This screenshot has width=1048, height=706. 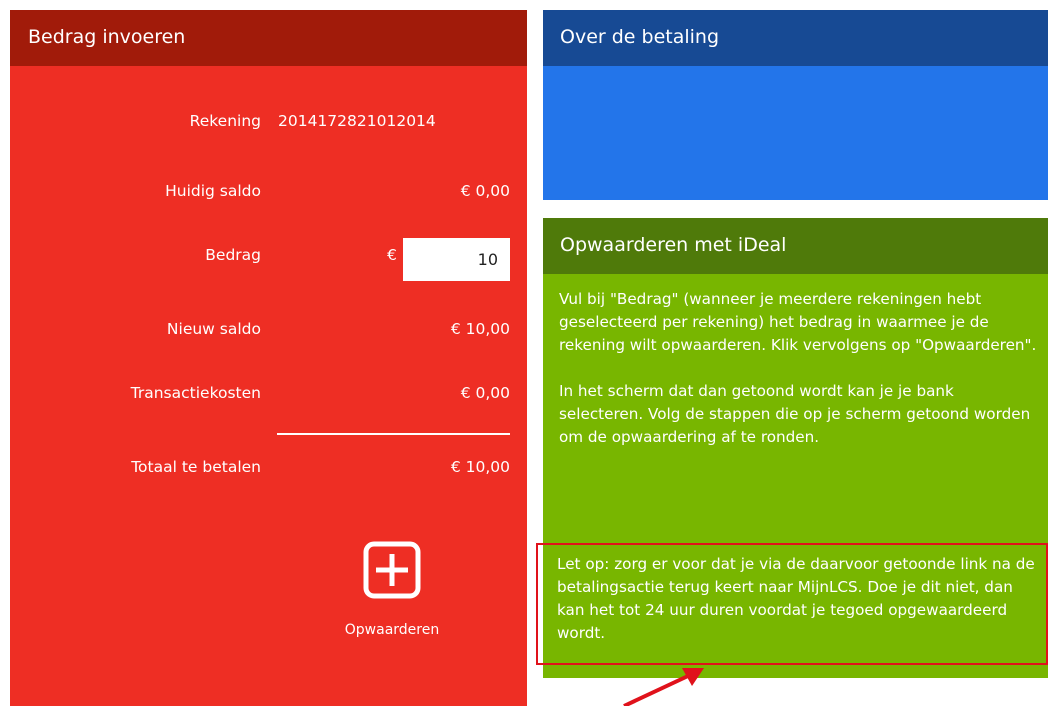 What do you see at coordinates (268, 38) in the screenshot?
I see `amount-entry-title: Bedrag invoeren` at bounding box center [268, 38].